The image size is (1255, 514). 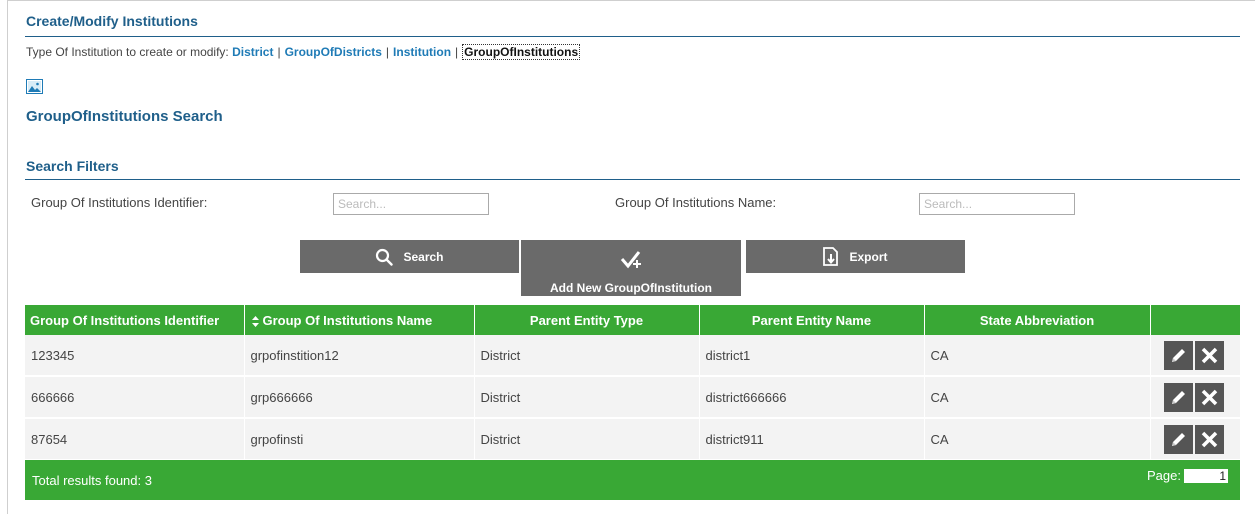 What do you see at coordinates (1037, 320) in the screenshot?
I see `column-header-state: State Abbreviation` at bounding box center [1037, 320].